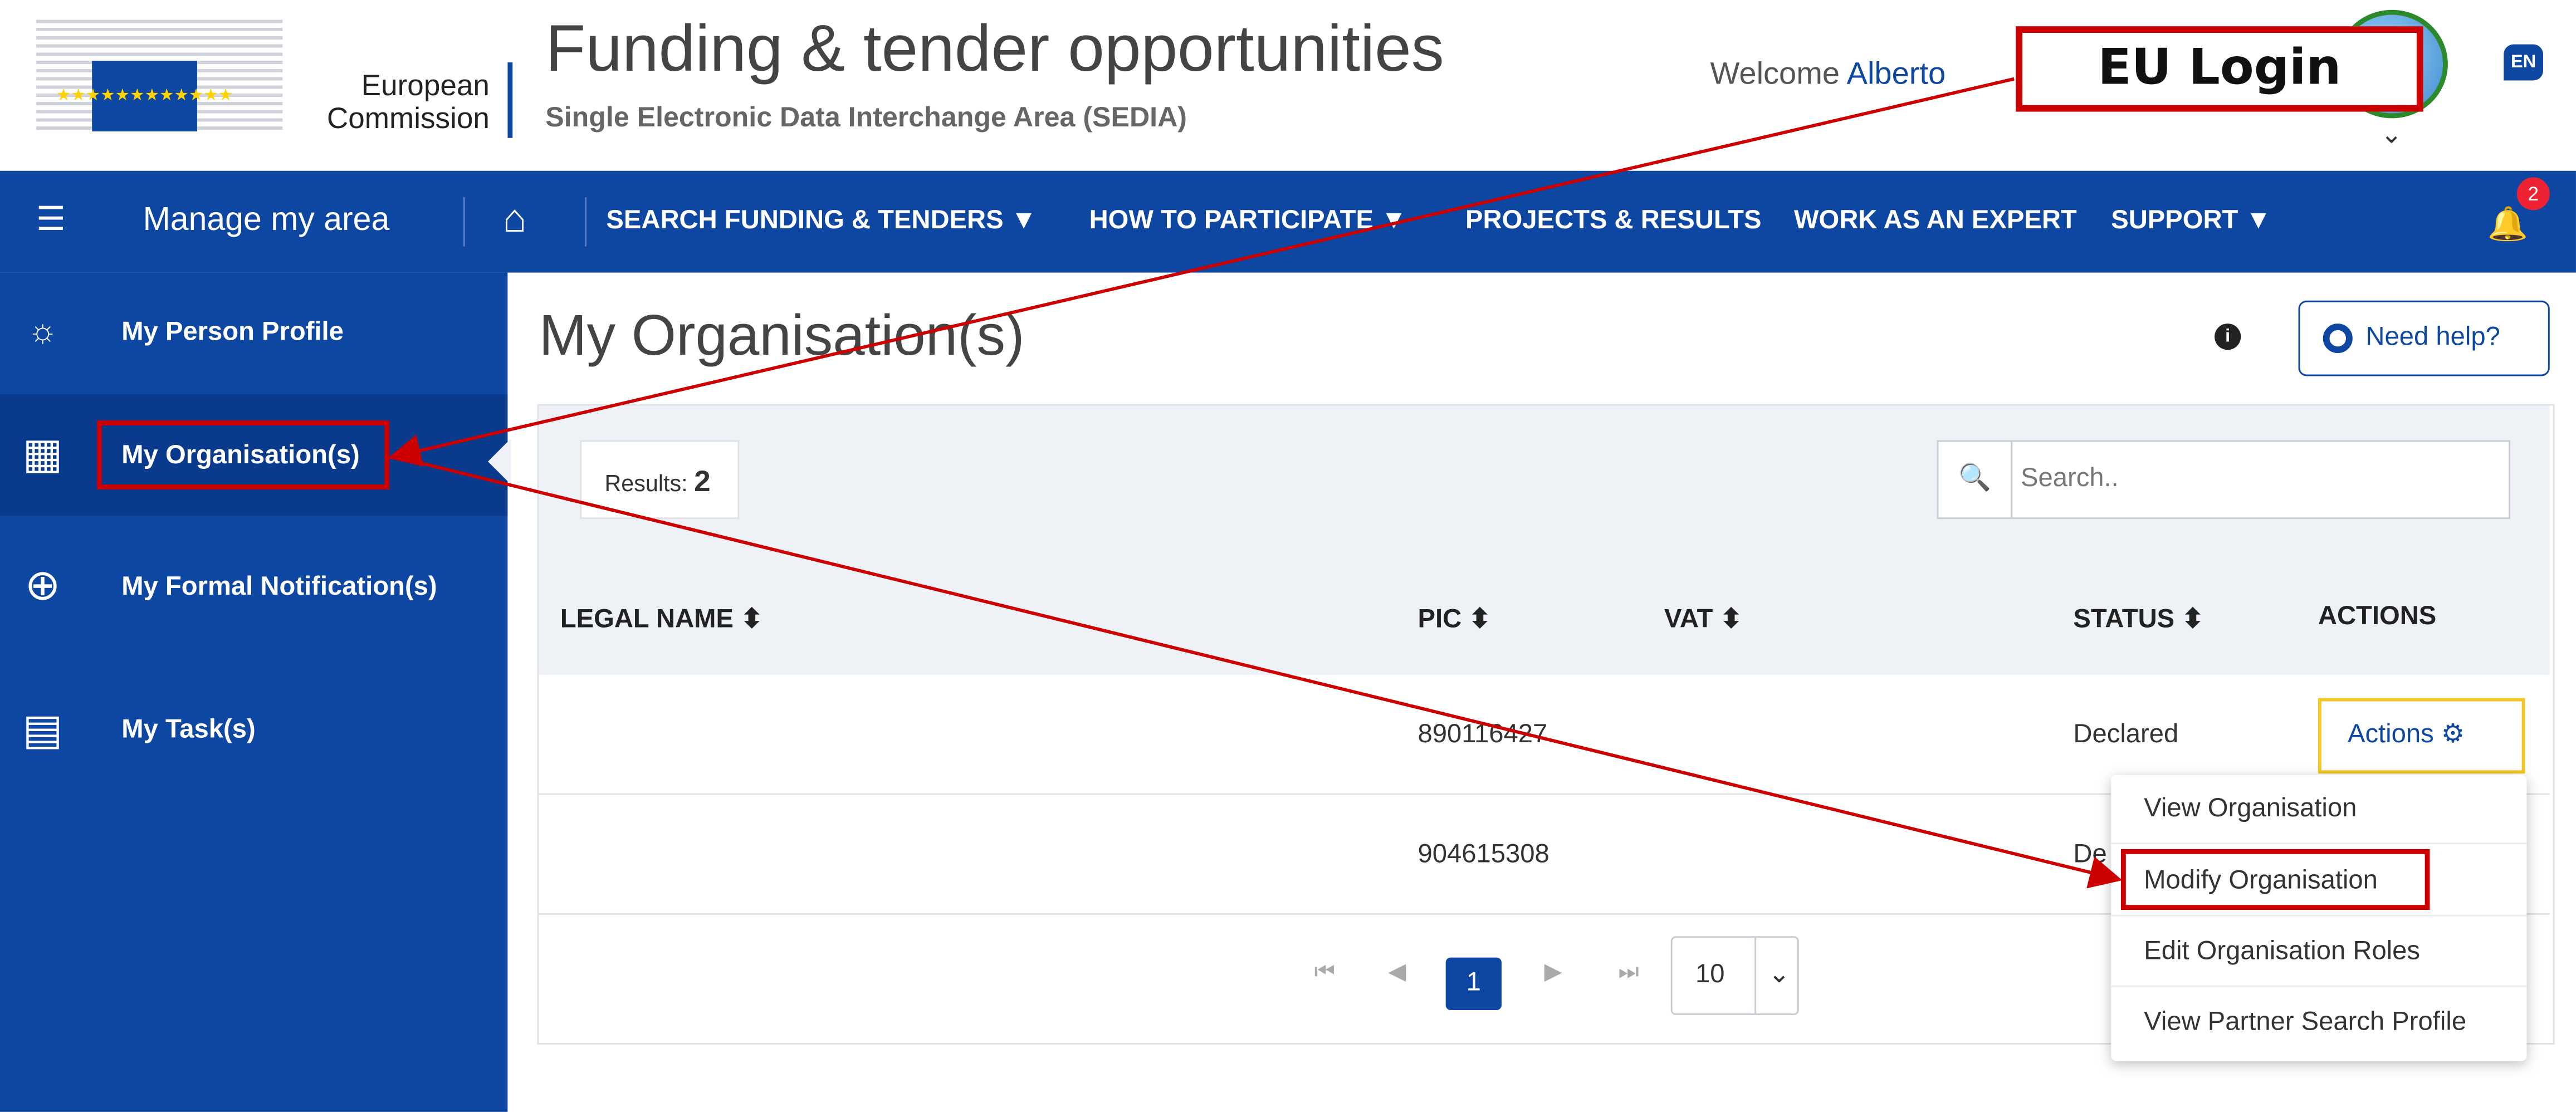 The height and width of the screenshot is (1112, 2576). What do you see at coordinates (647, 620) in the screenshot?
I see `column-label: LEGAL NAME` at bounding box center [647, 620].